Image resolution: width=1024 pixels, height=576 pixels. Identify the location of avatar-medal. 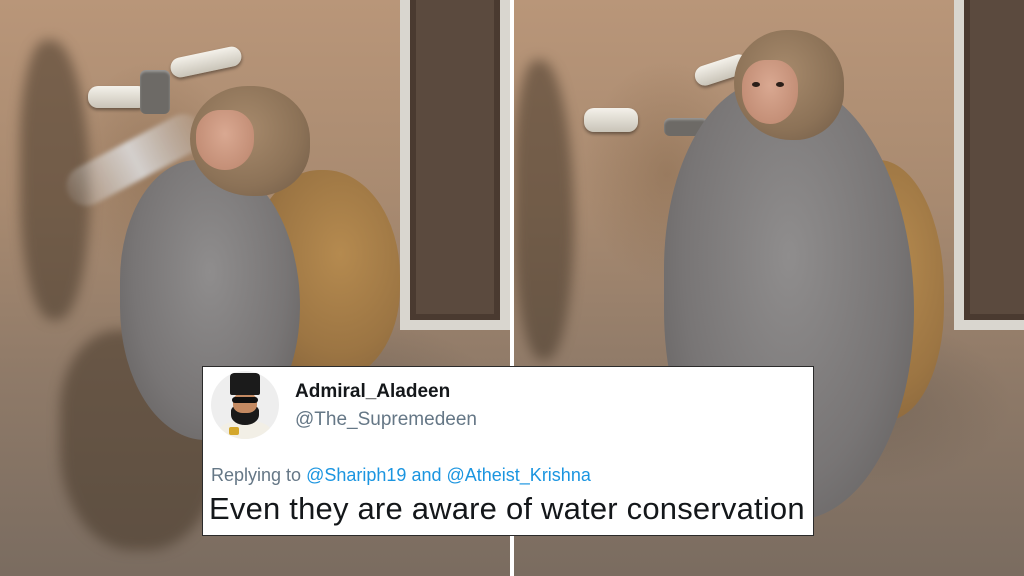
(234, 431).